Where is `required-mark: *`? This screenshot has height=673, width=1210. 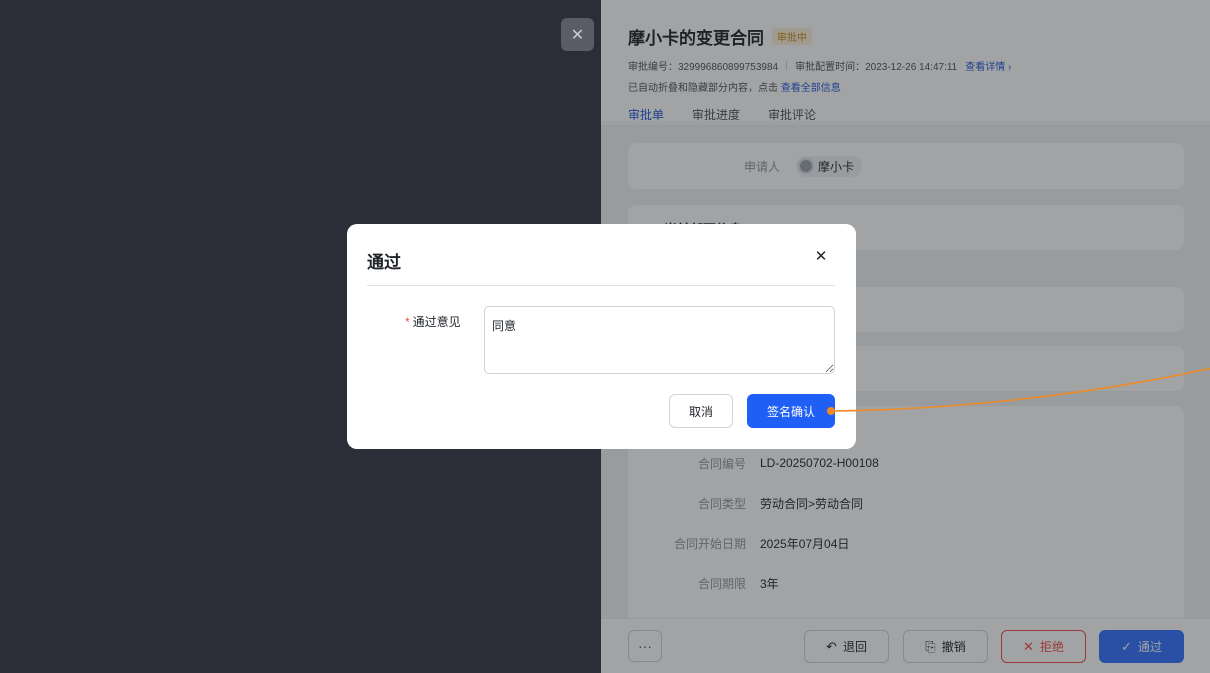 required-mark: * is located at coordinates (407, 322).